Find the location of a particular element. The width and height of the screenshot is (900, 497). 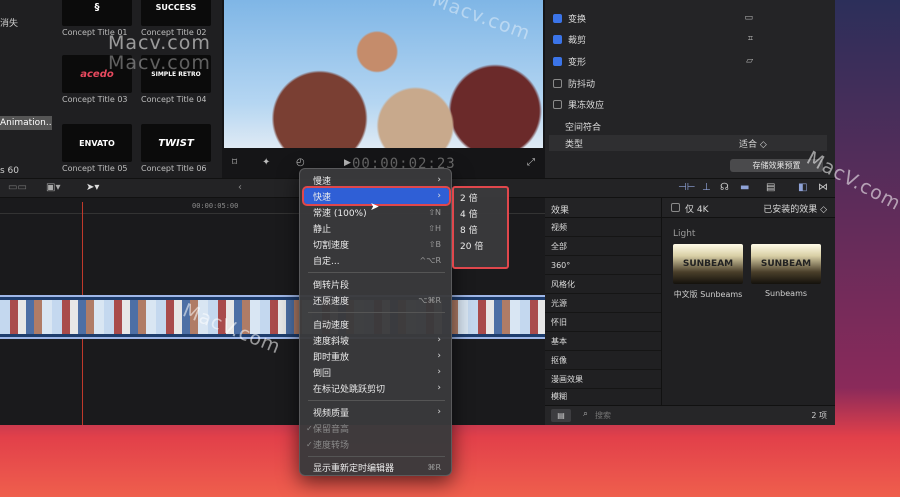

category-item: 360° is located at coordinates (603, 266).